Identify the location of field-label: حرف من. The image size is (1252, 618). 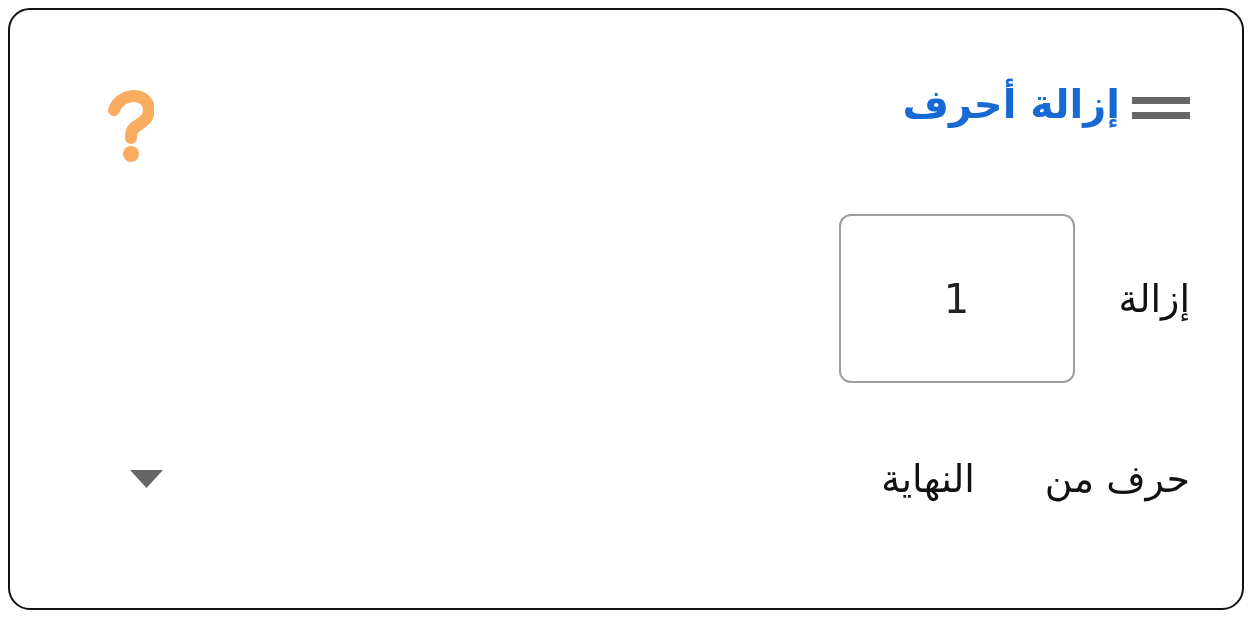
(1117, 480).